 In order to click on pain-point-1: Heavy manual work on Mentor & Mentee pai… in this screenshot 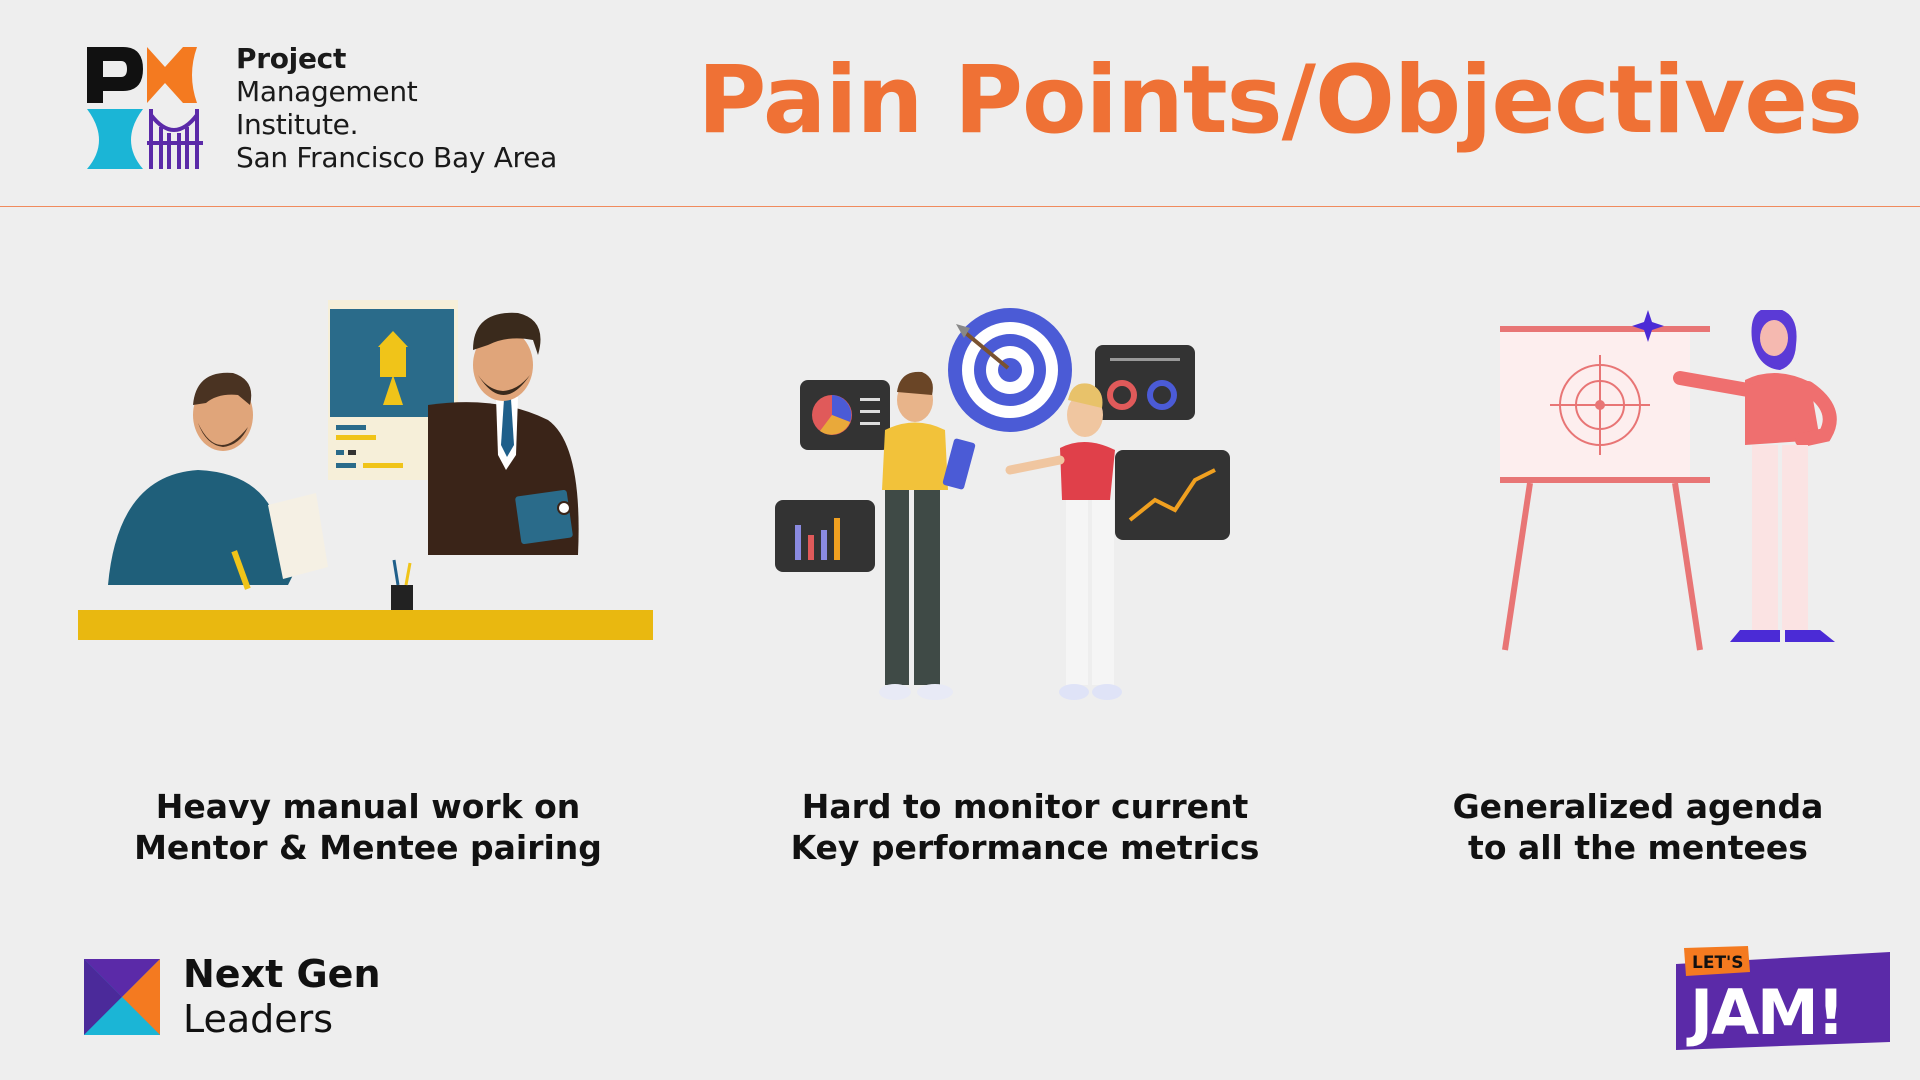, I will do `click(368, 827)`.